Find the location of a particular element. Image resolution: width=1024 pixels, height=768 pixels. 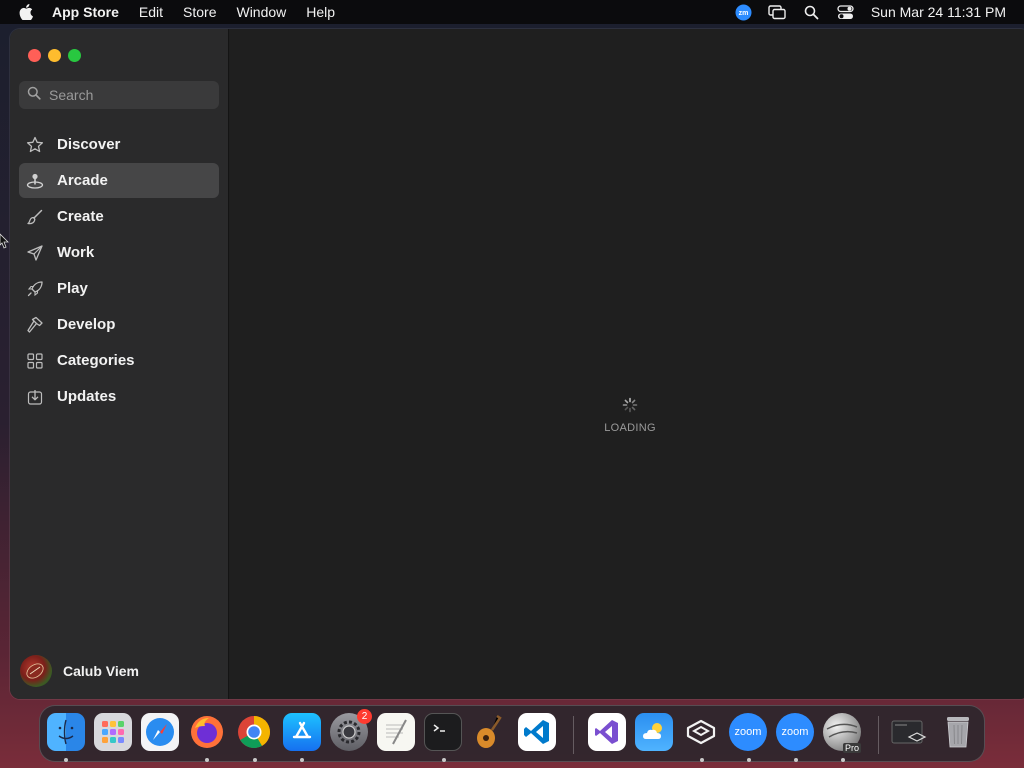

dock-system-settings-icon: 2 is located at coordinates (351, 730).